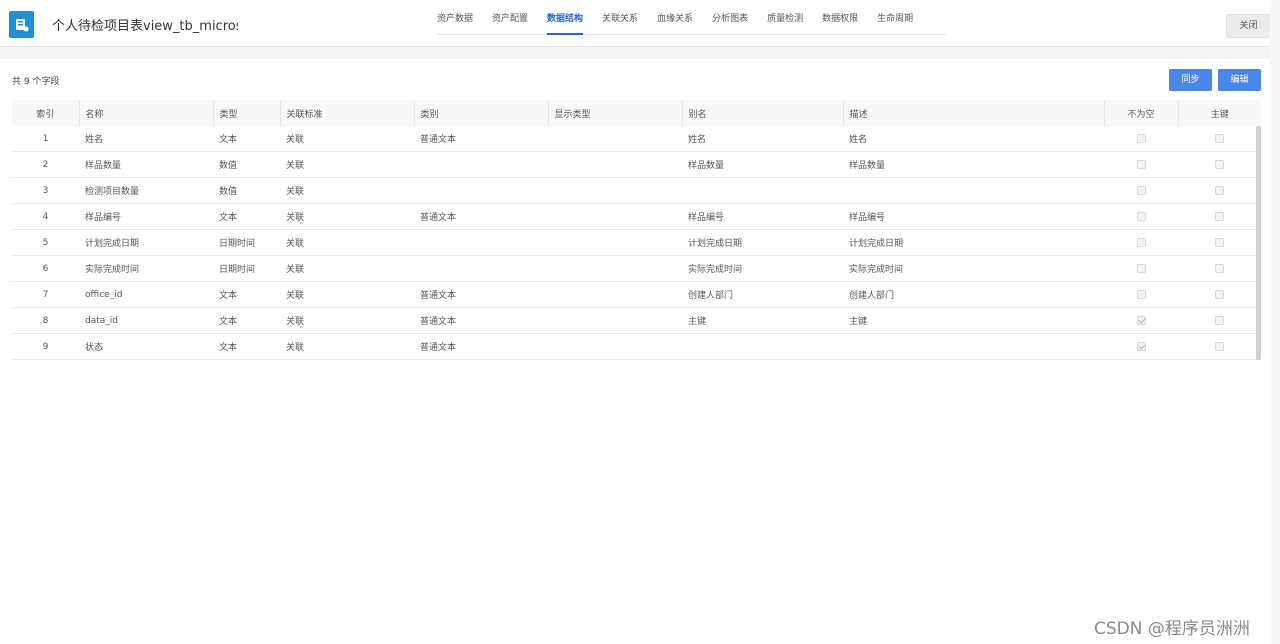 This screenshot has height=644, width=1280. Describe the element at coordinates (636, 216) in the screenshot. I see `table-row: 4 样品编号 文本 关联 普通文本 样品编号 样品编号` at that location.